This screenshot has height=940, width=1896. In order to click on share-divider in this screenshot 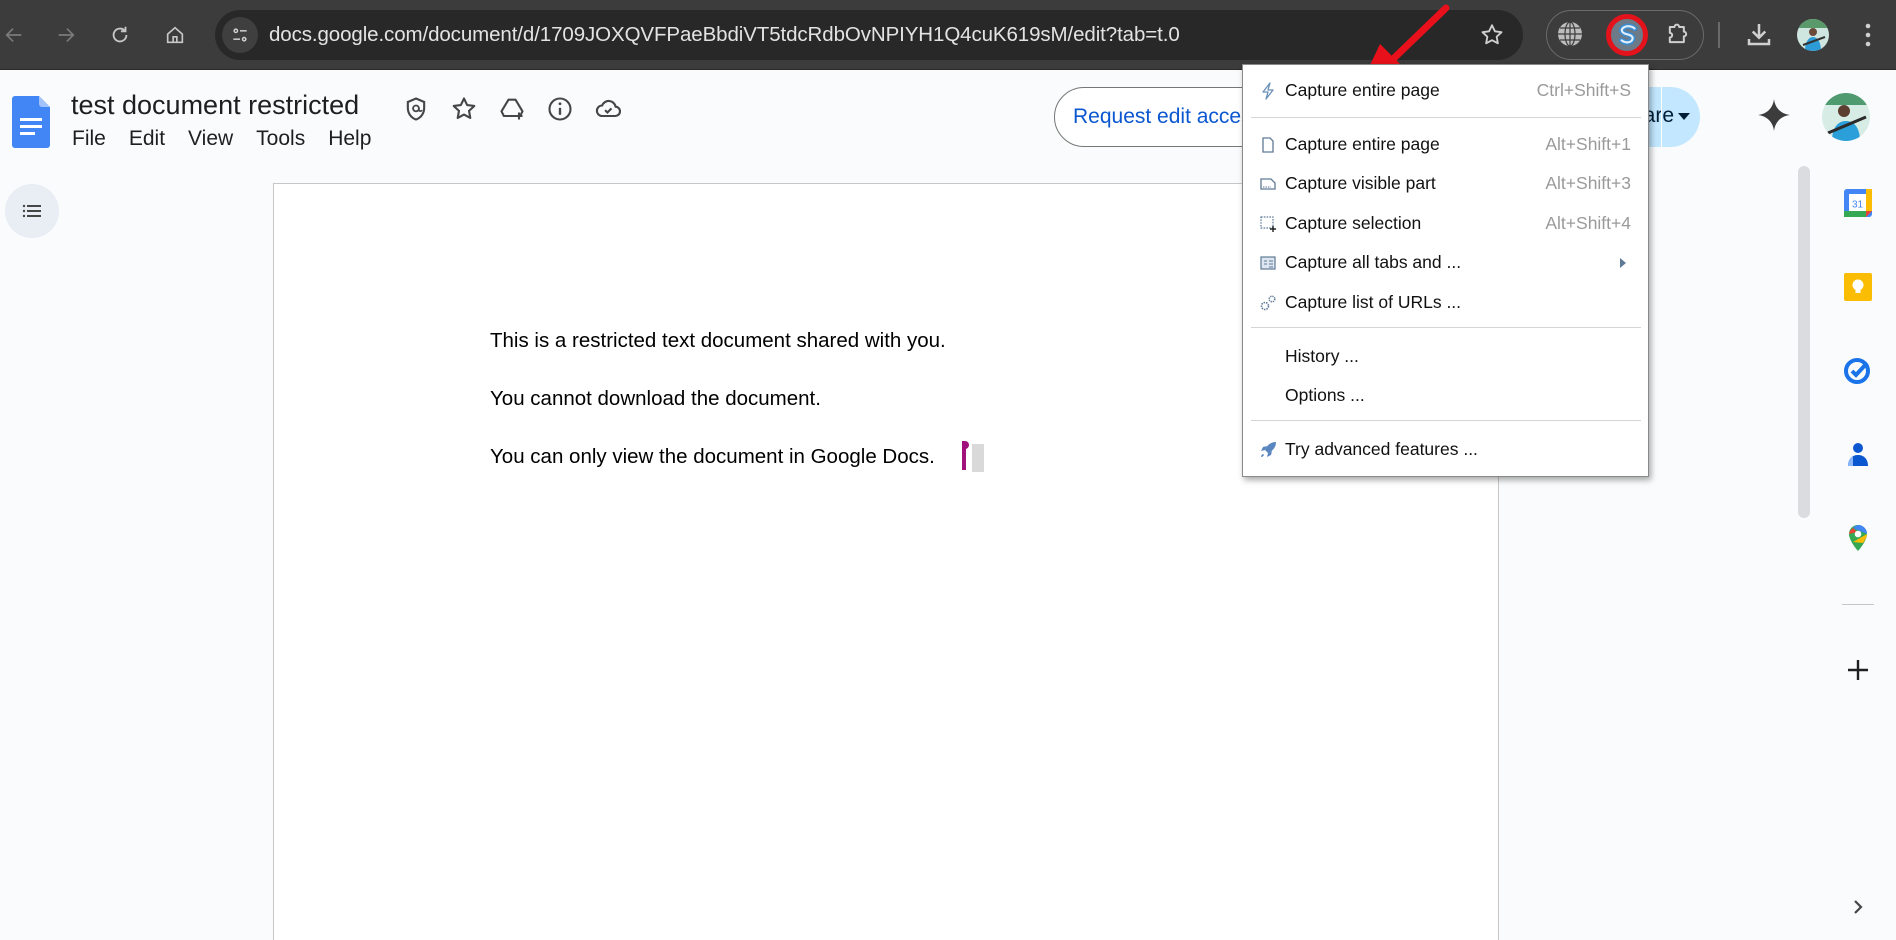, I will do `click(1661, 117)`.